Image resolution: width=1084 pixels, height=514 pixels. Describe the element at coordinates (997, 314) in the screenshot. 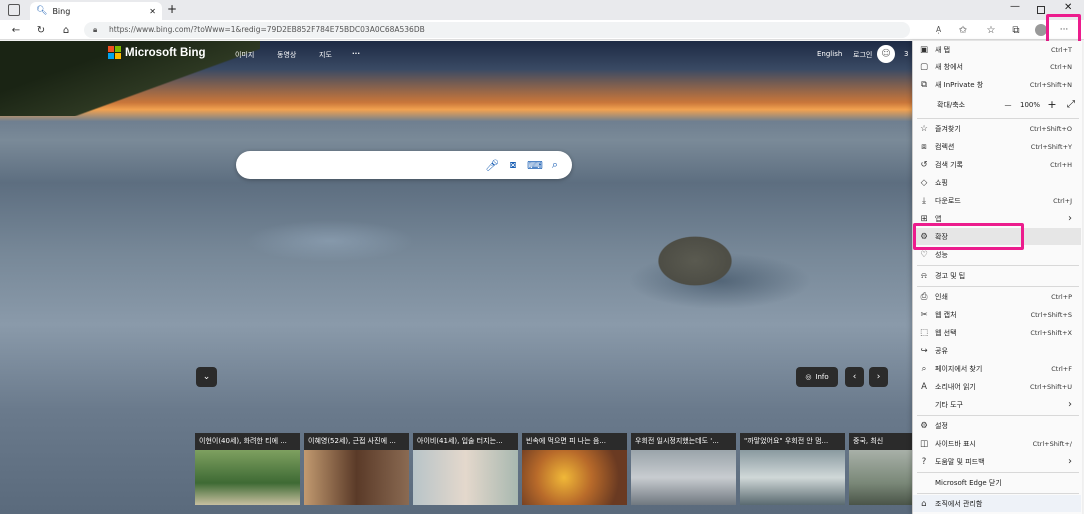

I see `menu-item-web-capture: ✂ 웹 캡처 Ctrl+Shift+S` at that location.